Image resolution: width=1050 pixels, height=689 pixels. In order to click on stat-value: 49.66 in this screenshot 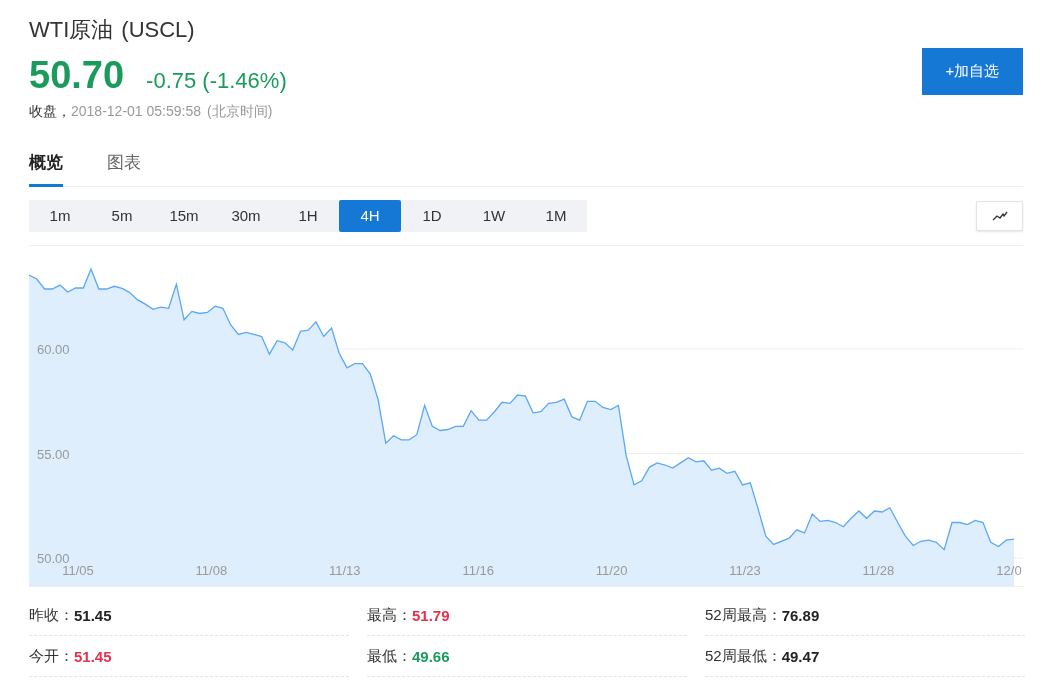, I will do `click(431, 656)`.